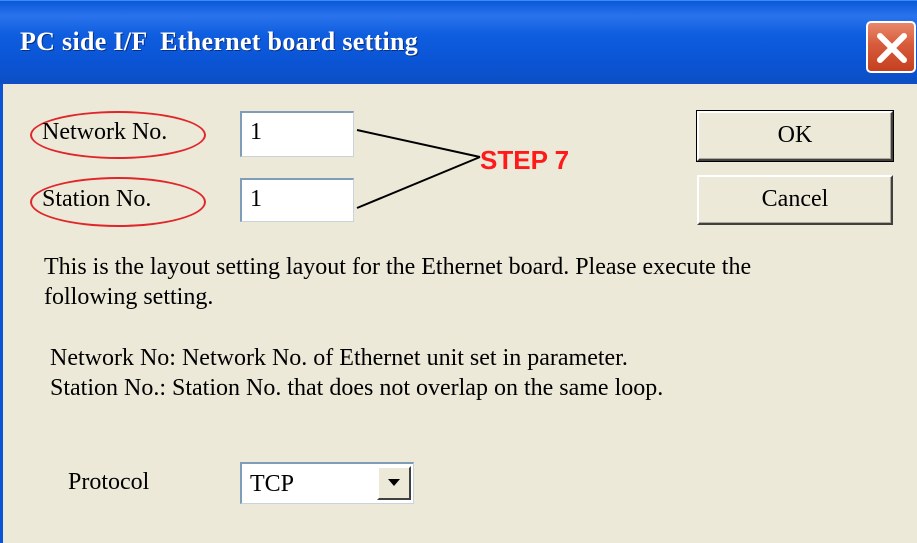  I want to click on station-no-label: Station No., so click(97, 199).